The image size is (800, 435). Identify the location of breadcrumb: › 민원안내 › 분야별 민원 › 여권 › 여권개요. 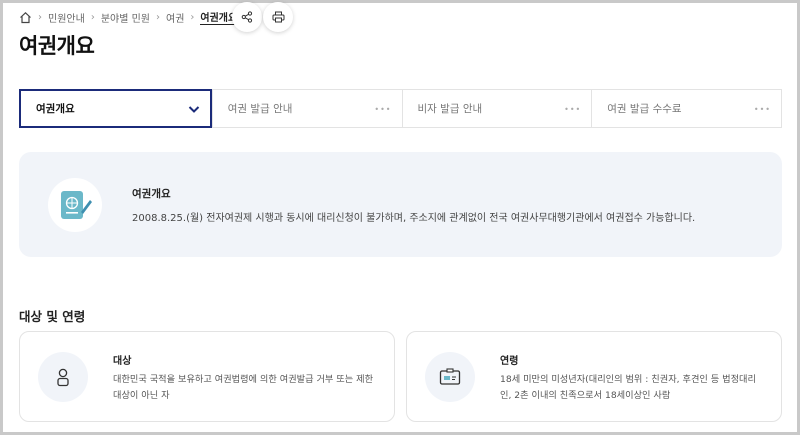
(128, 17).